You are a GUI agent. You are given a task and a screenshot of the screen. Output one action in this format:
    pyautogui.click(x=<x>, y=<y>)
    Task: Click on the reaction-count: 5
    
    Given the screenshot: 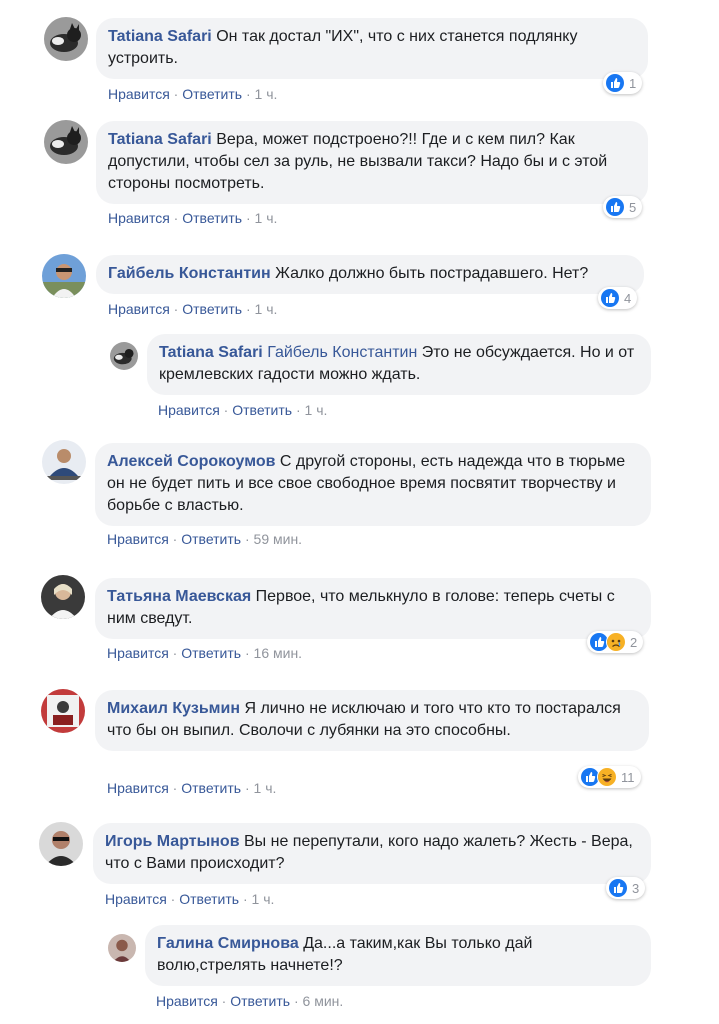 What is the action you would take?
    pyautogui.click(x=633, y=207)
    